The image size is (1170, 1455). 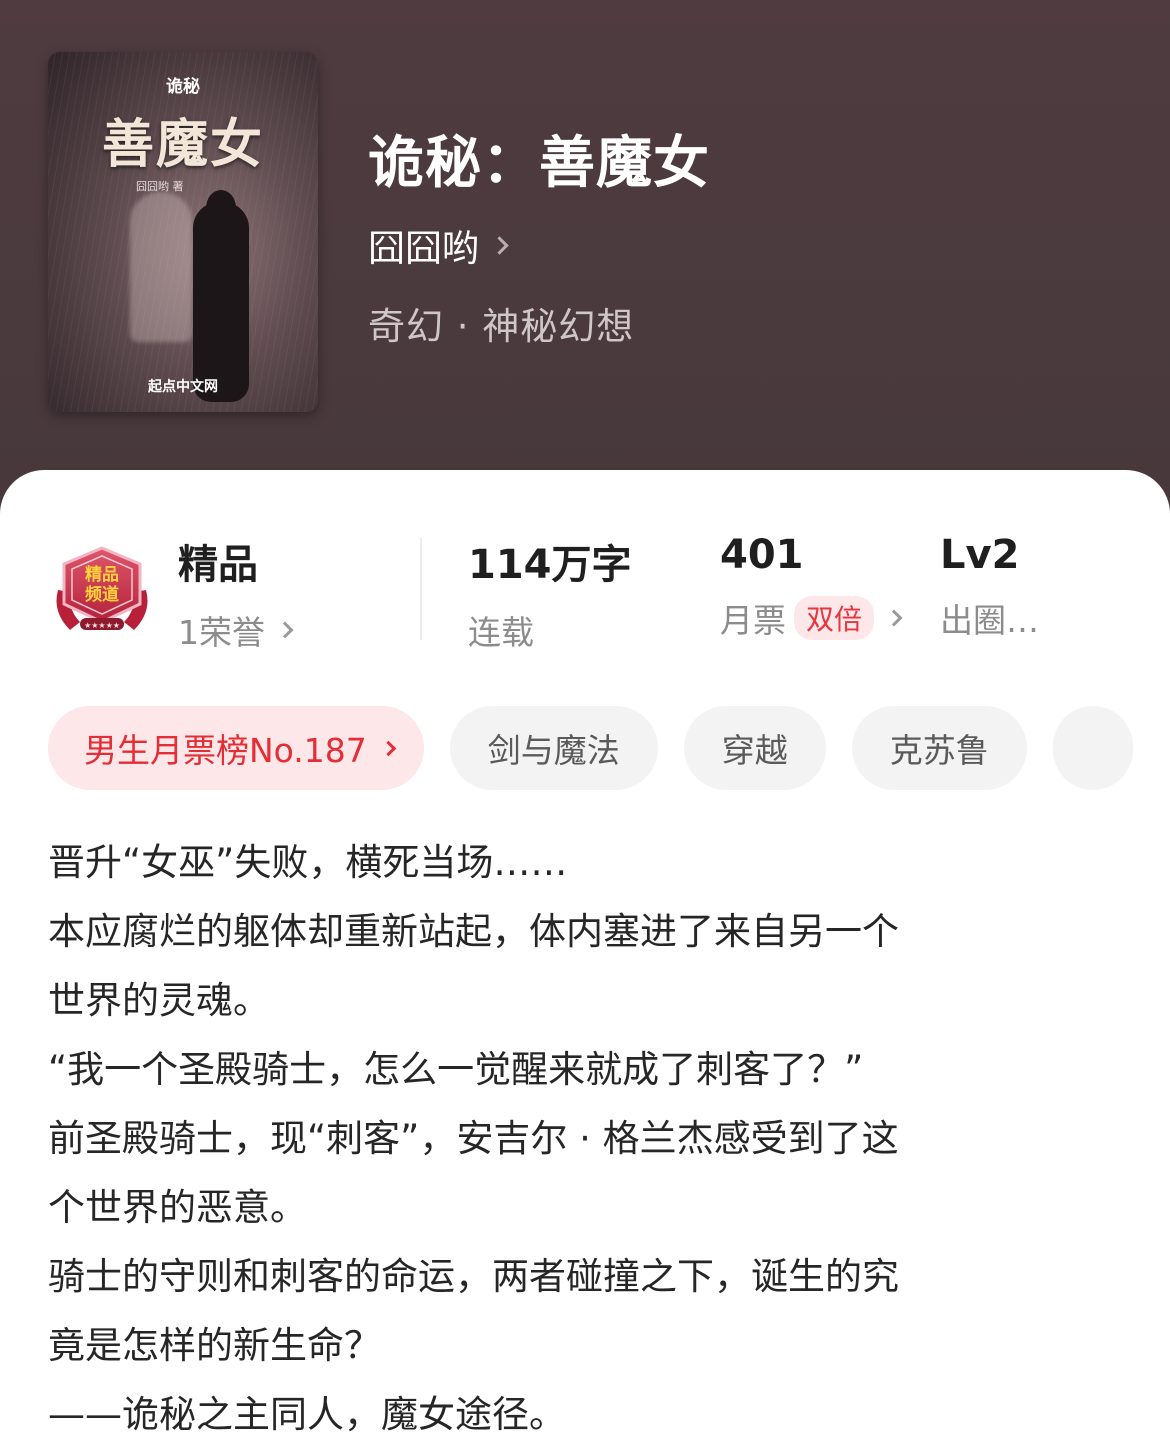 I want to click on double-votes-badge: 双倍, so click(x=834, y=618).